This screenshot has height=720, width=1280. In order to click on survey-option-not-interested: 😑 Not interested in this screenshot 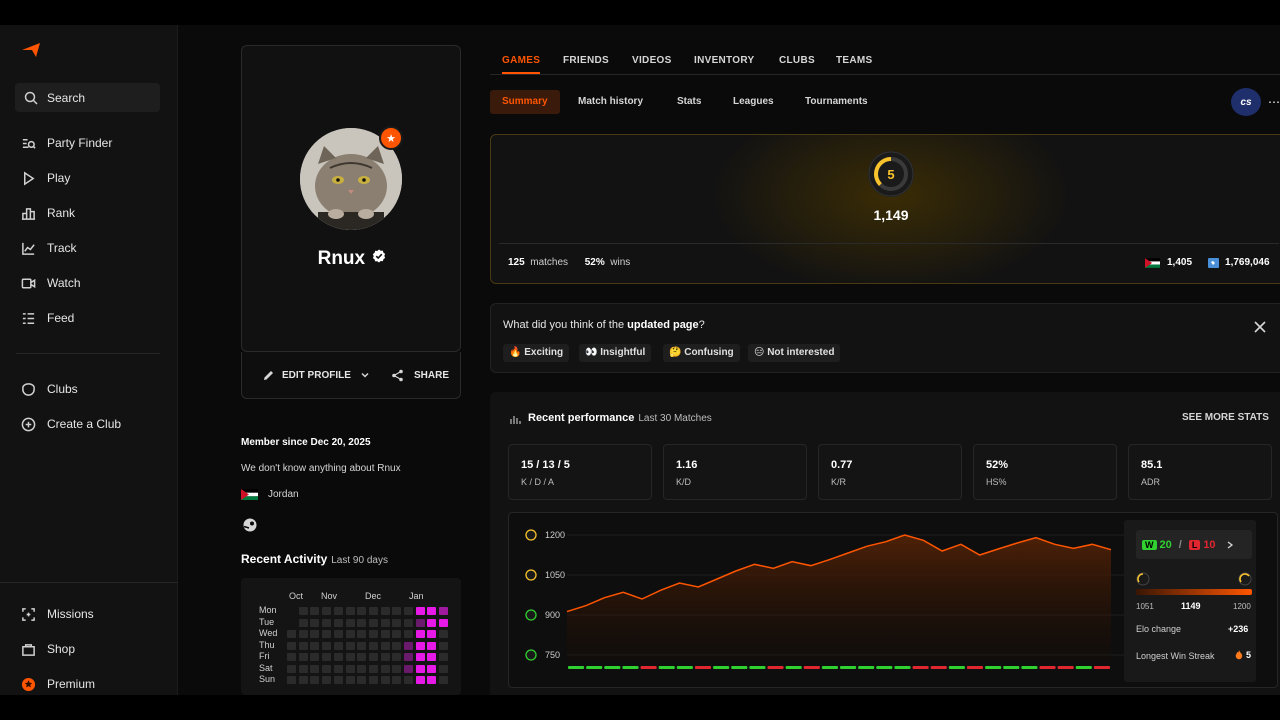, I will do `click(794, 353)`.